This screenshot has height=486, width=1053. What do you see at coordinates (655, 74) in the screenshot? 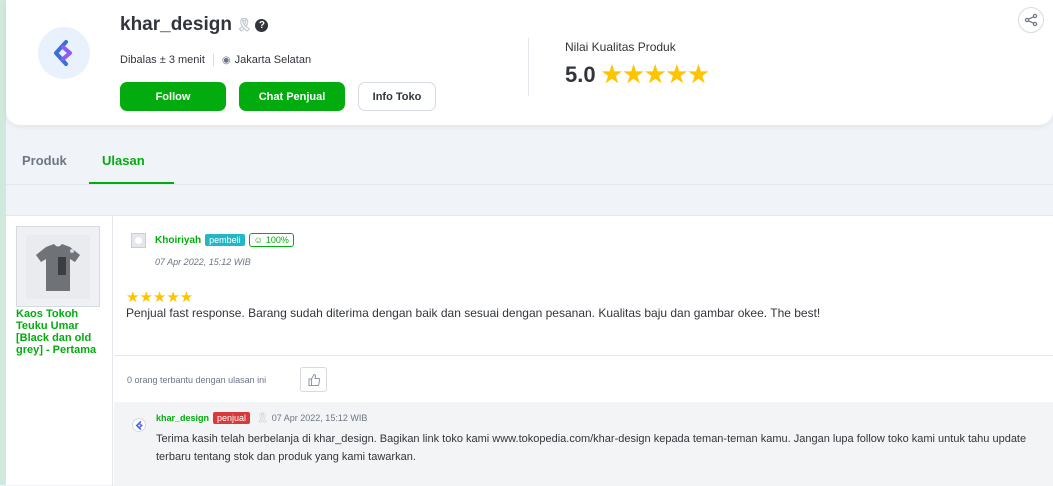
I see `quality-stars: ★★★★★` at bounding box center [655, 74].